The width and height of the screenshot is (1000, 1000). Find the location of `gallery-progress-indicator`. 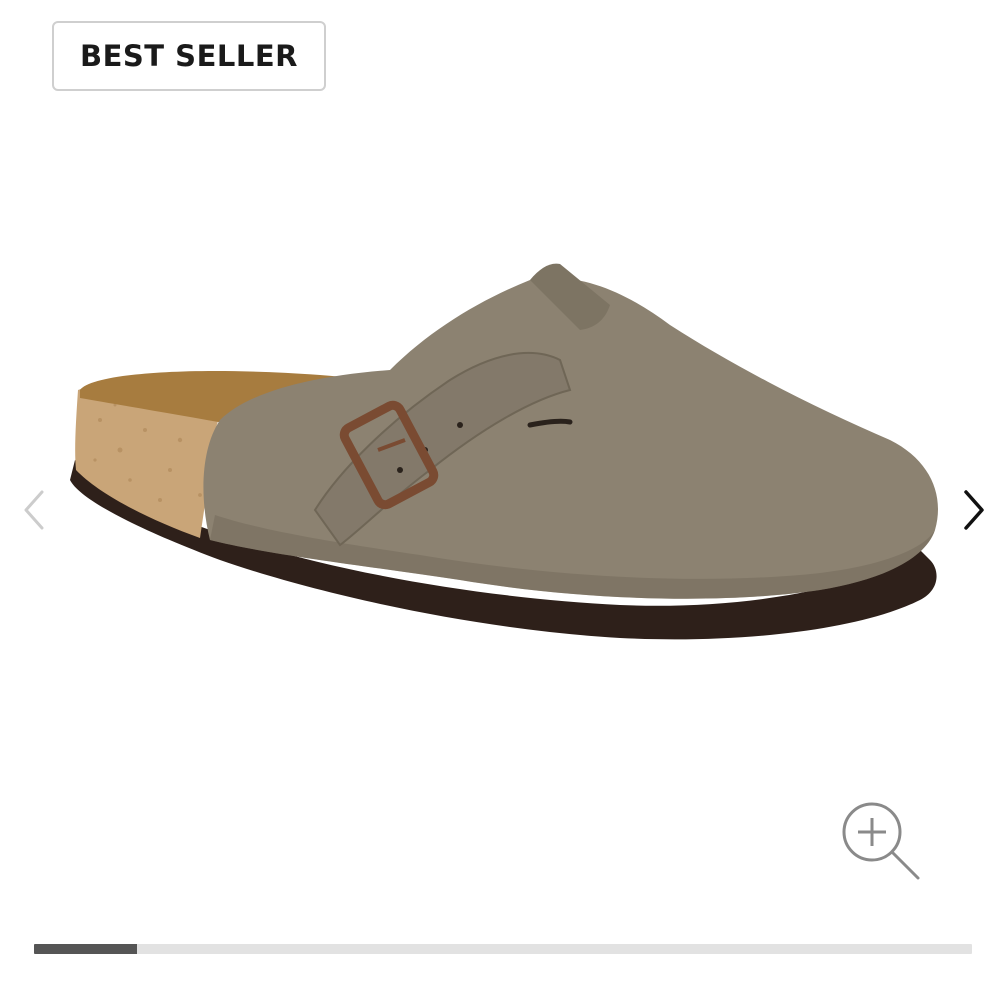

gallery-progress-indicator is located at coordinates (86, 949).